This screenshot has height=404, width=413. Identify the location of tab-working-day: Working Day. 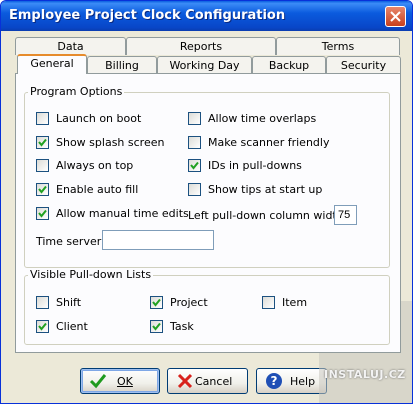
(204, 65).